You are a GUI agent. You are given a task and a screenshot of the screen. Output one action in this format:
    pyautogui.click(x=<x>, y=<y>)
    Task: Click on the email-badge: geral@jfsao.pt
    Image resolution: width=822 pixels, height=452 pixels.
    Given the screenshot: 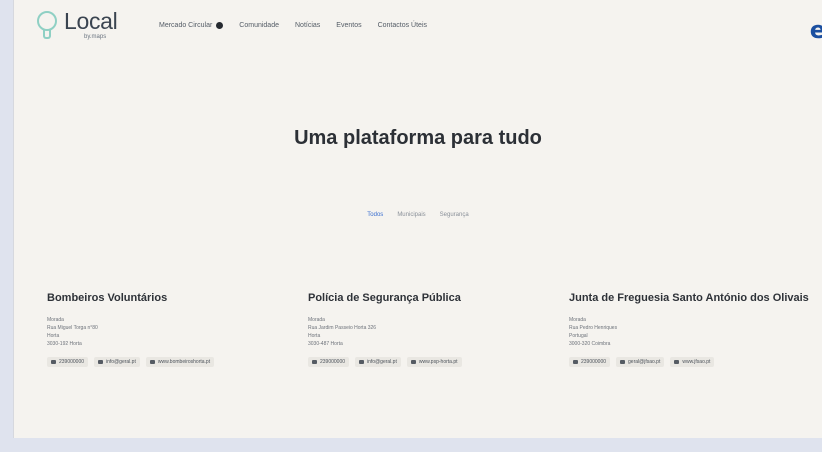 What is the action you would take?
    pyautogui.click(x=640, y=362)
    